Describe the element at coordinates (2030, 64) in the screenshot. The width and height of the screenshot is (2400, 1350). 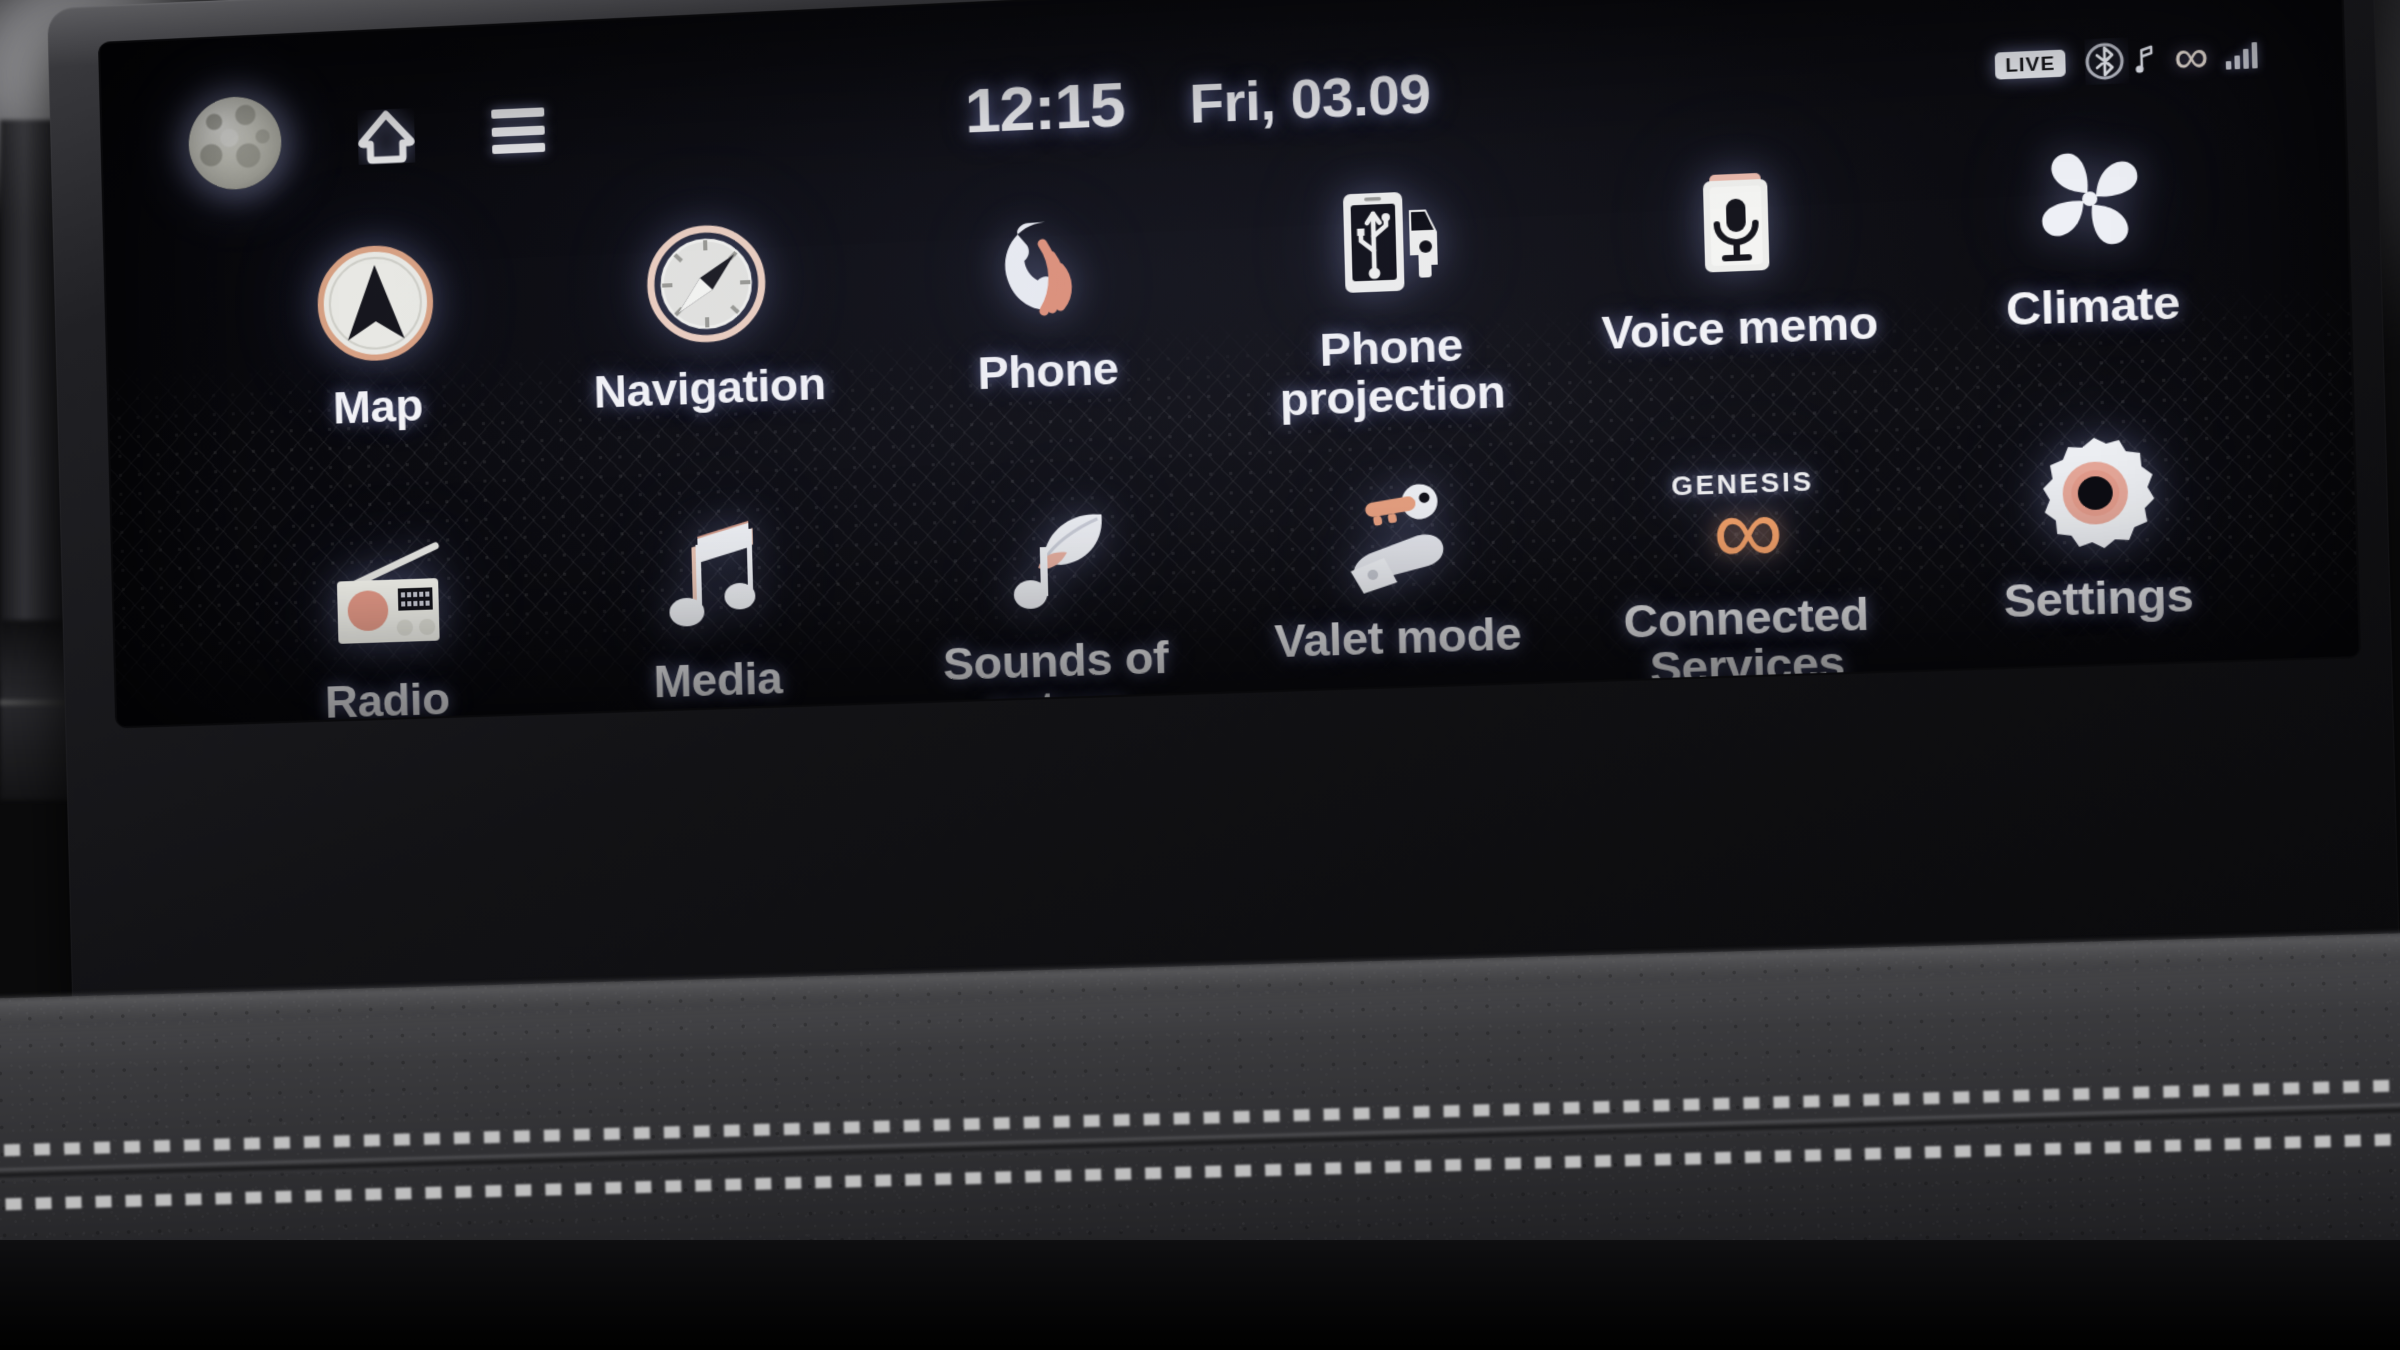
I see `live-badge: LIVE` at that location.